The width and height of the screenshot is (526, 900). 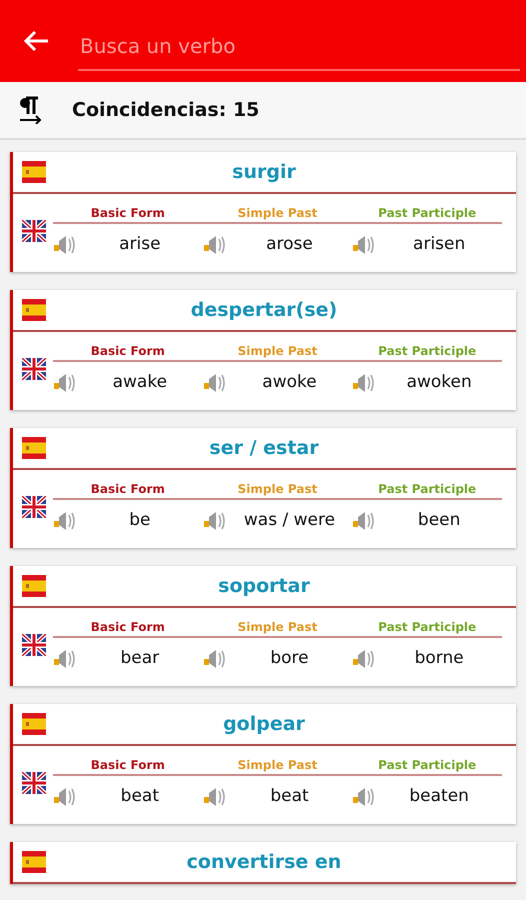 What do you see at coordinates (439, 520) in the screenshot?
I see `english-verb-form: been` at bounding box center [439, 520].